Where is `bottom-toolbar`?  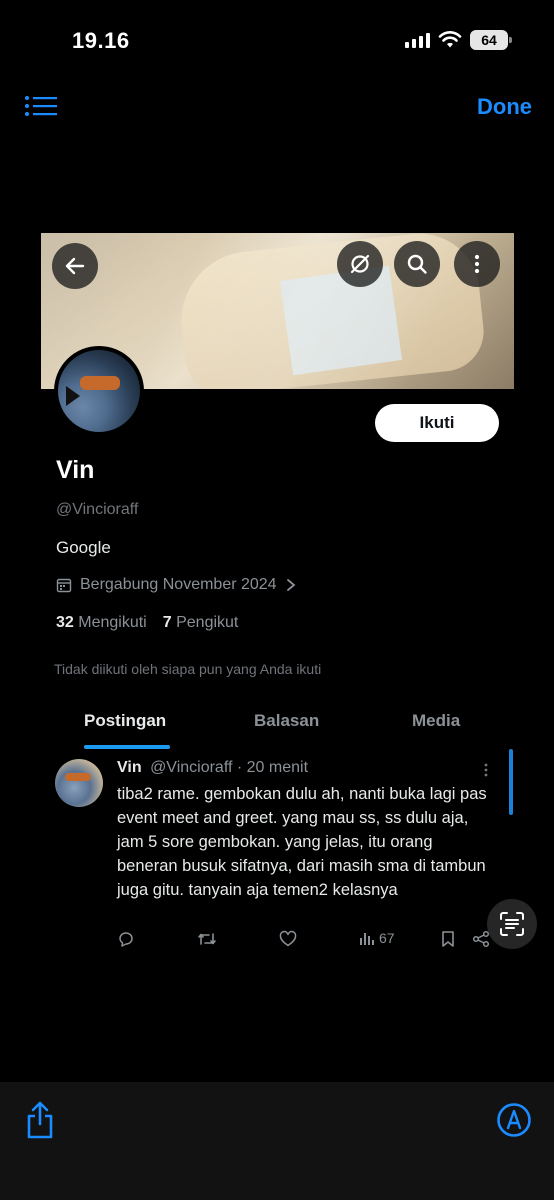
bottom-toolbar is located at coordinates (277, 1141).